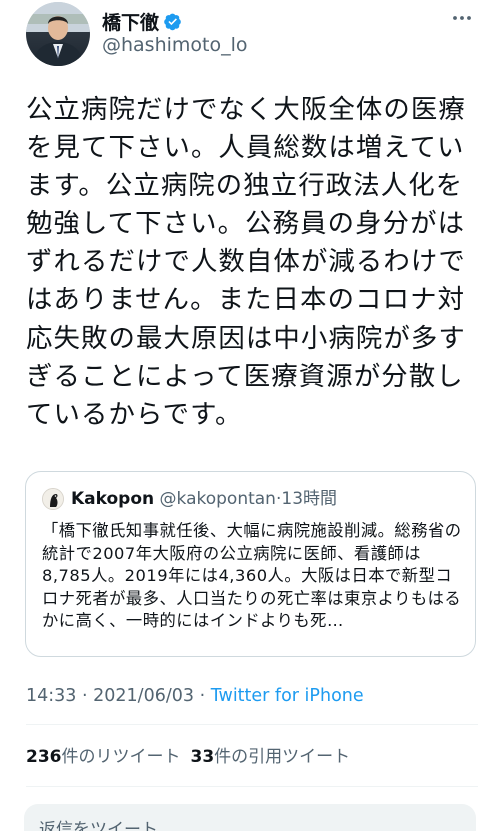 This screenshot has width=500, height=831. Describe the element at coordinates (172, 21) in the screenshot. I see `verified-badge-icon` at that location.